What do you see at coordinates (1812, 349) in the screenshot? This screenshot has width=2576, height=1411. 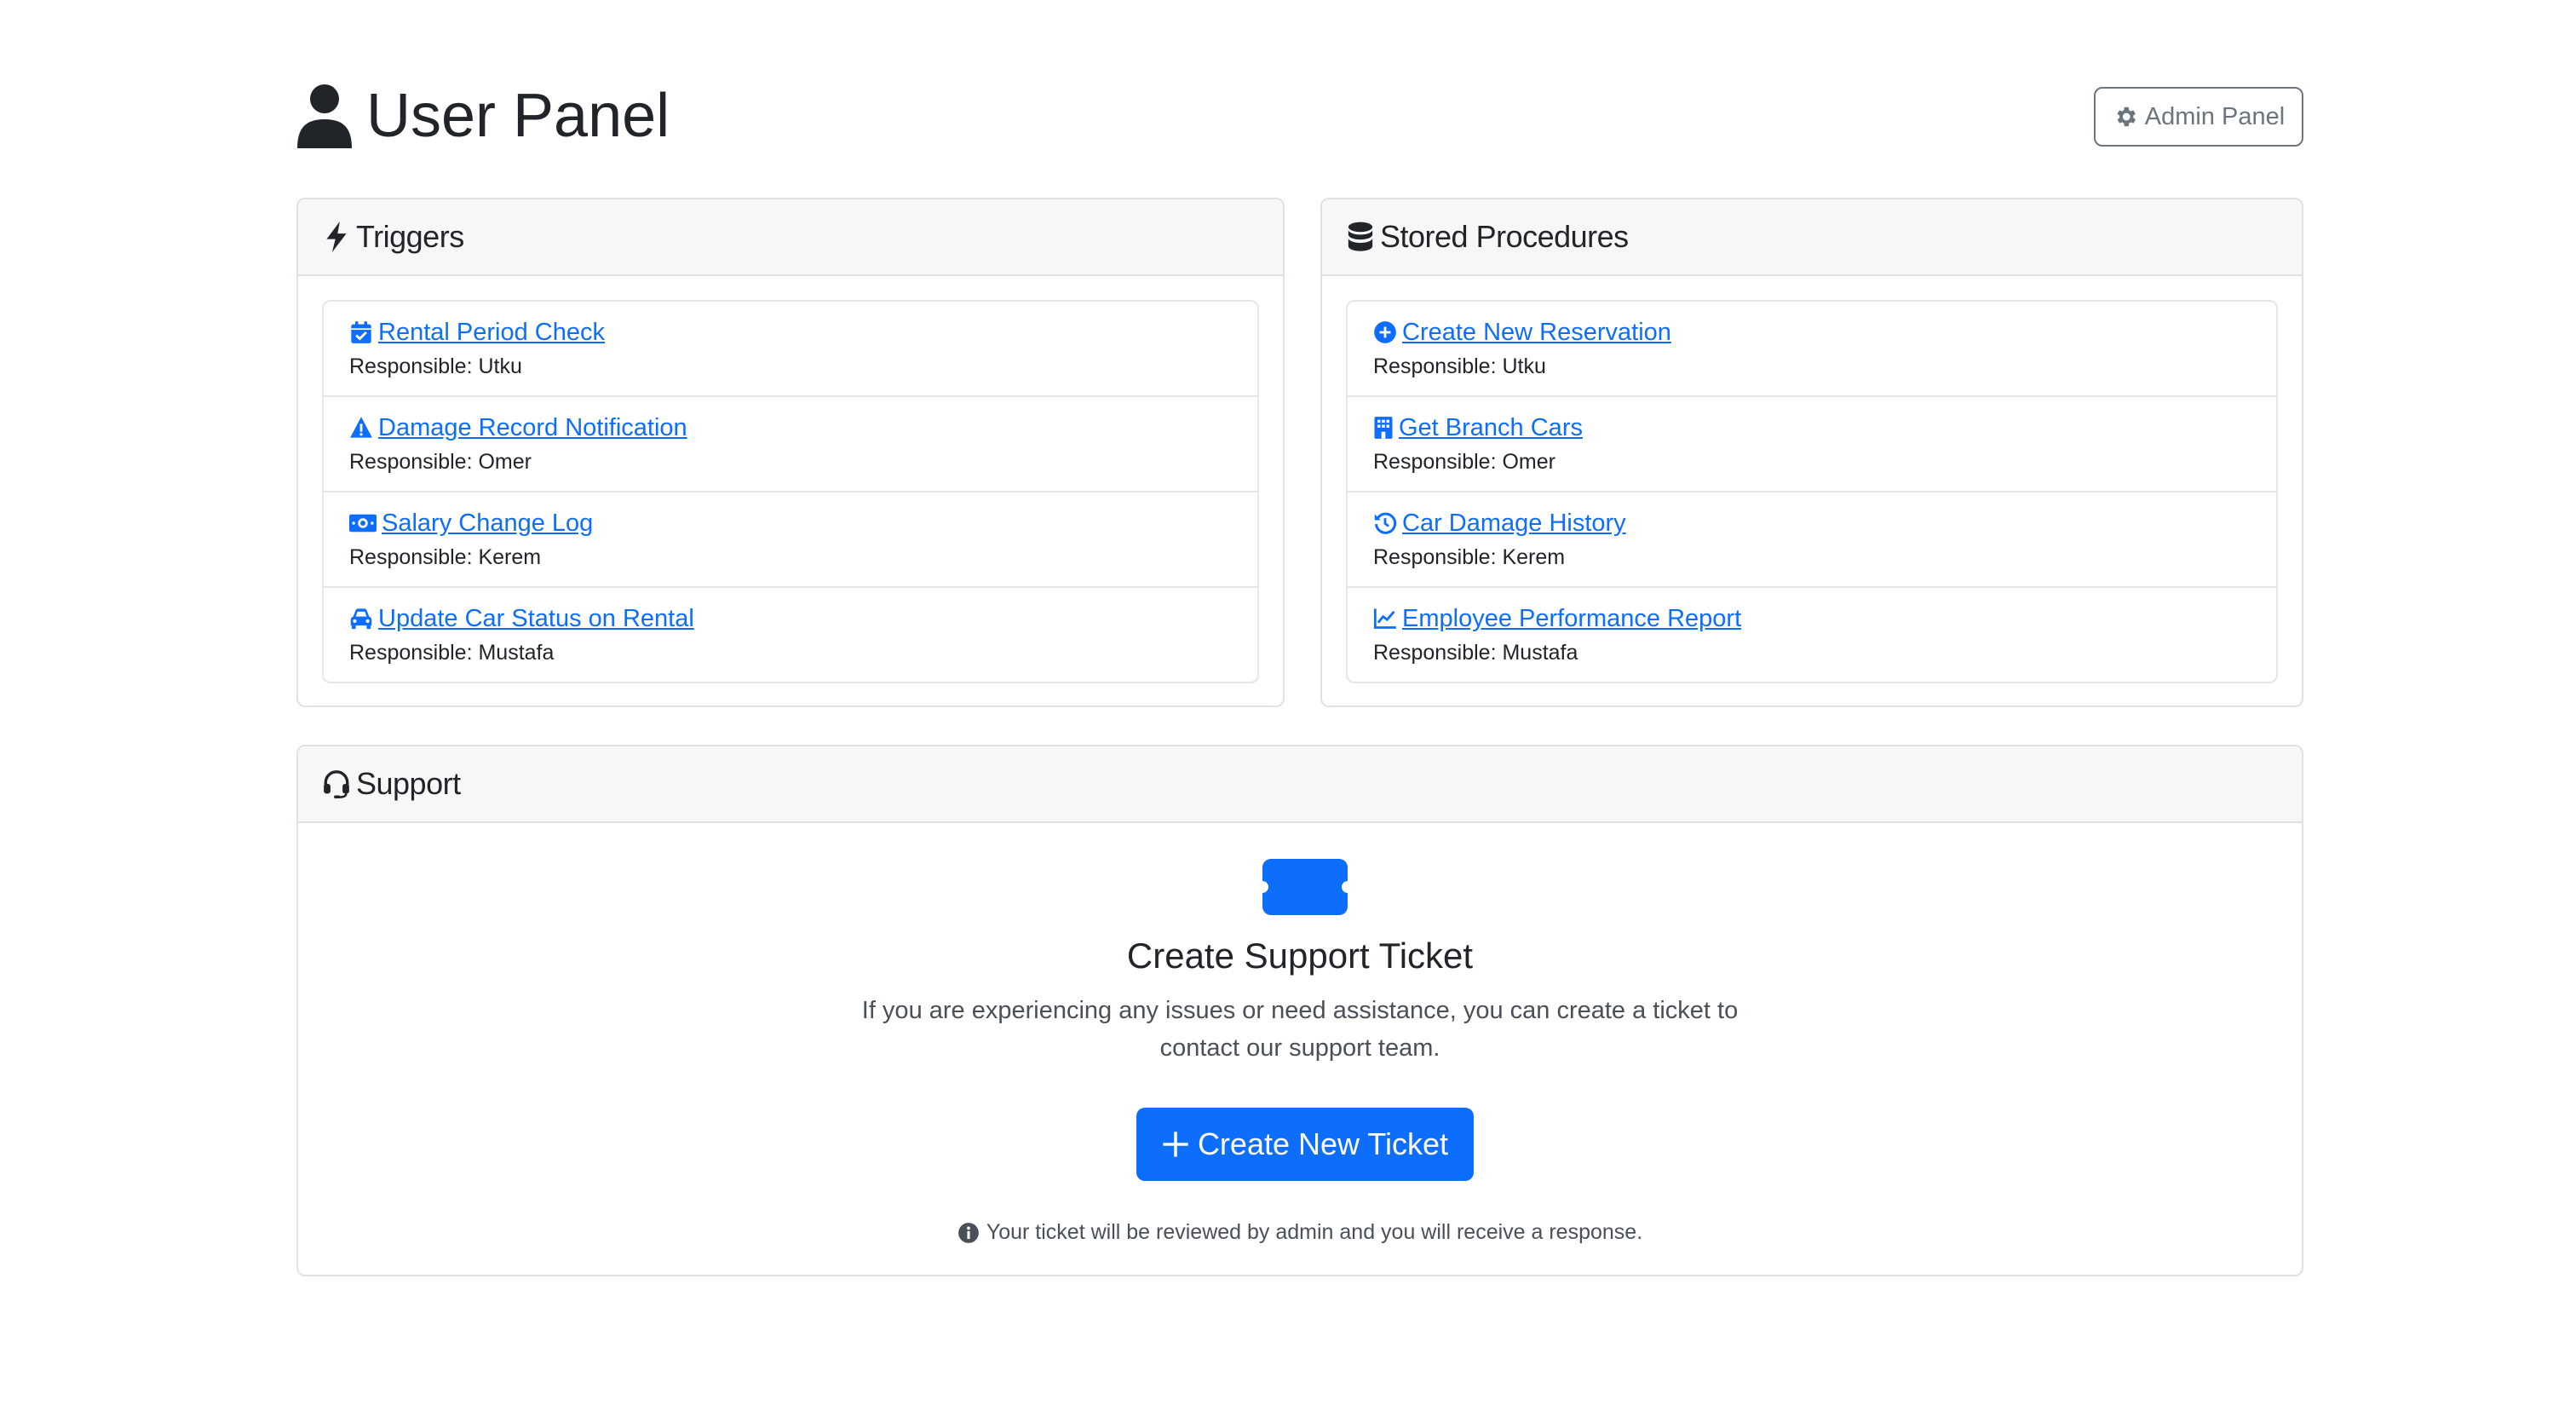 I see `list-item: Create New Reservation Responsible: Utku` at bounding box center [1812, 349].